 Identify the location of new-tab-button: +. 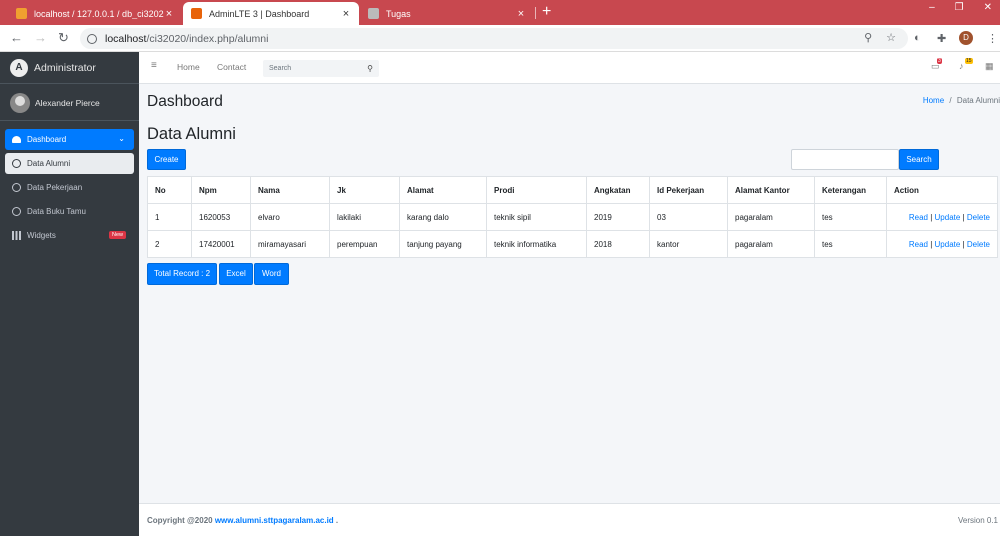
(546, 12).